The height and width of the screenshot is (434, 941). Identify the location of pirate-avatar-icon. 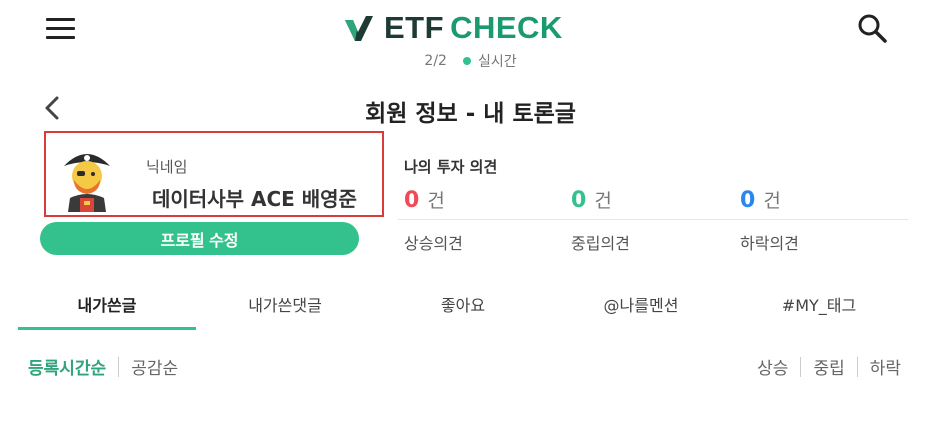
(87, 183).